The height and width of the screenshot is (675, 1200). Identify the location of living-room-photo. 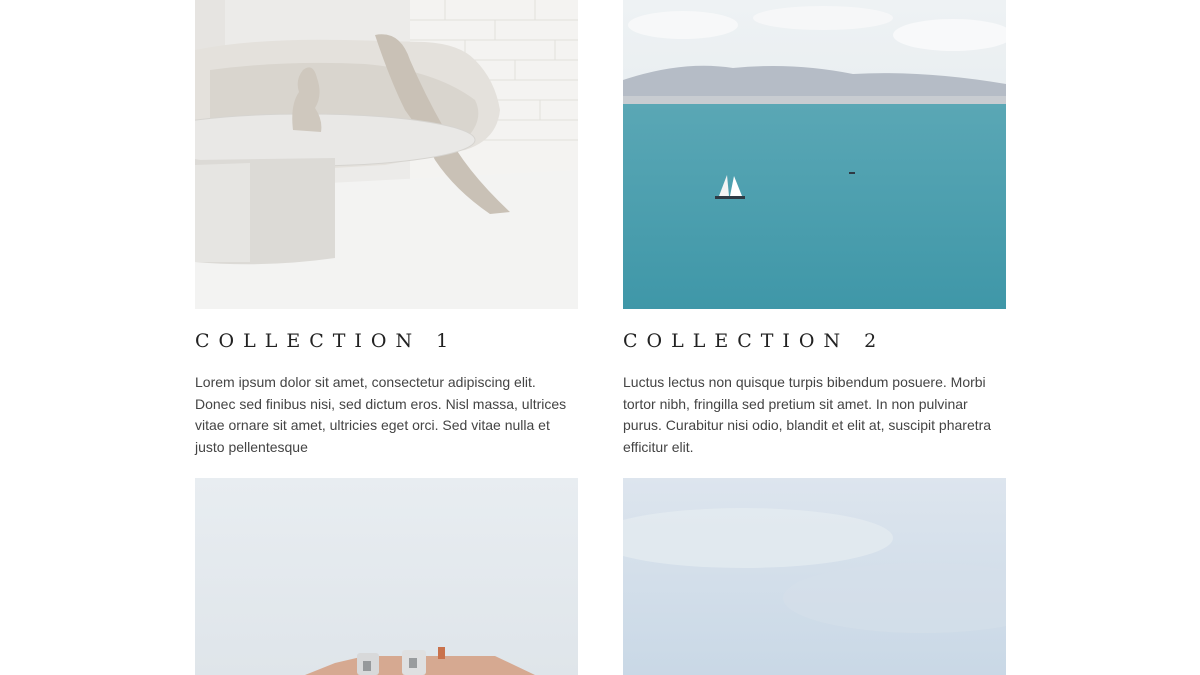
(386, 154).